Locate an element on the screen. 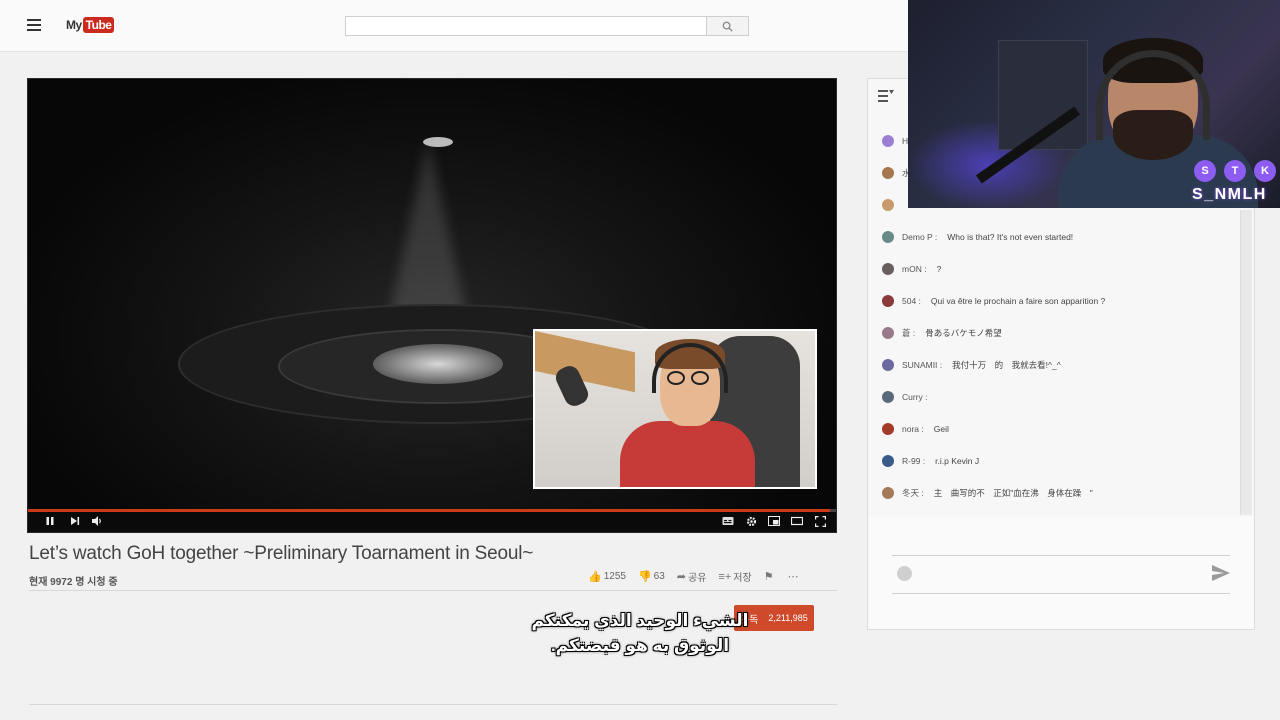  gear-icon is located at coordinates (751, 521).